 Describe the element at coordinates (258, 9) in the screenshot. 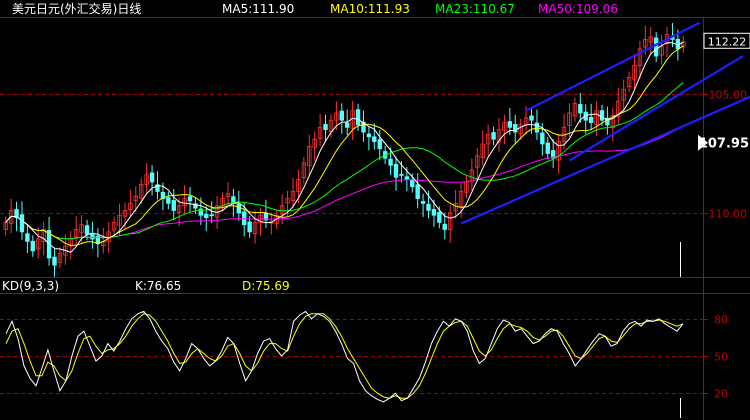

I see `ma5-label: MA5:111.90` at that location.